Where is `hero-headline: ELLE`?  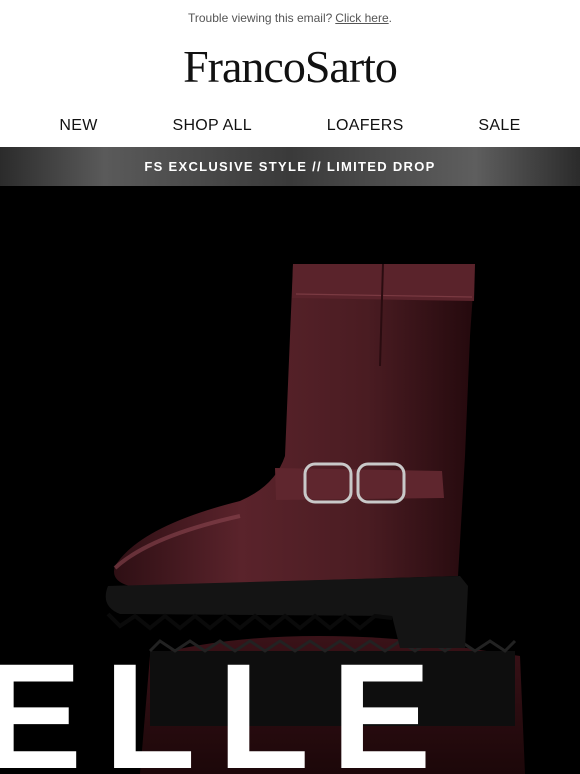
hero-headline: ELLE is located at coordinates (227, 703).